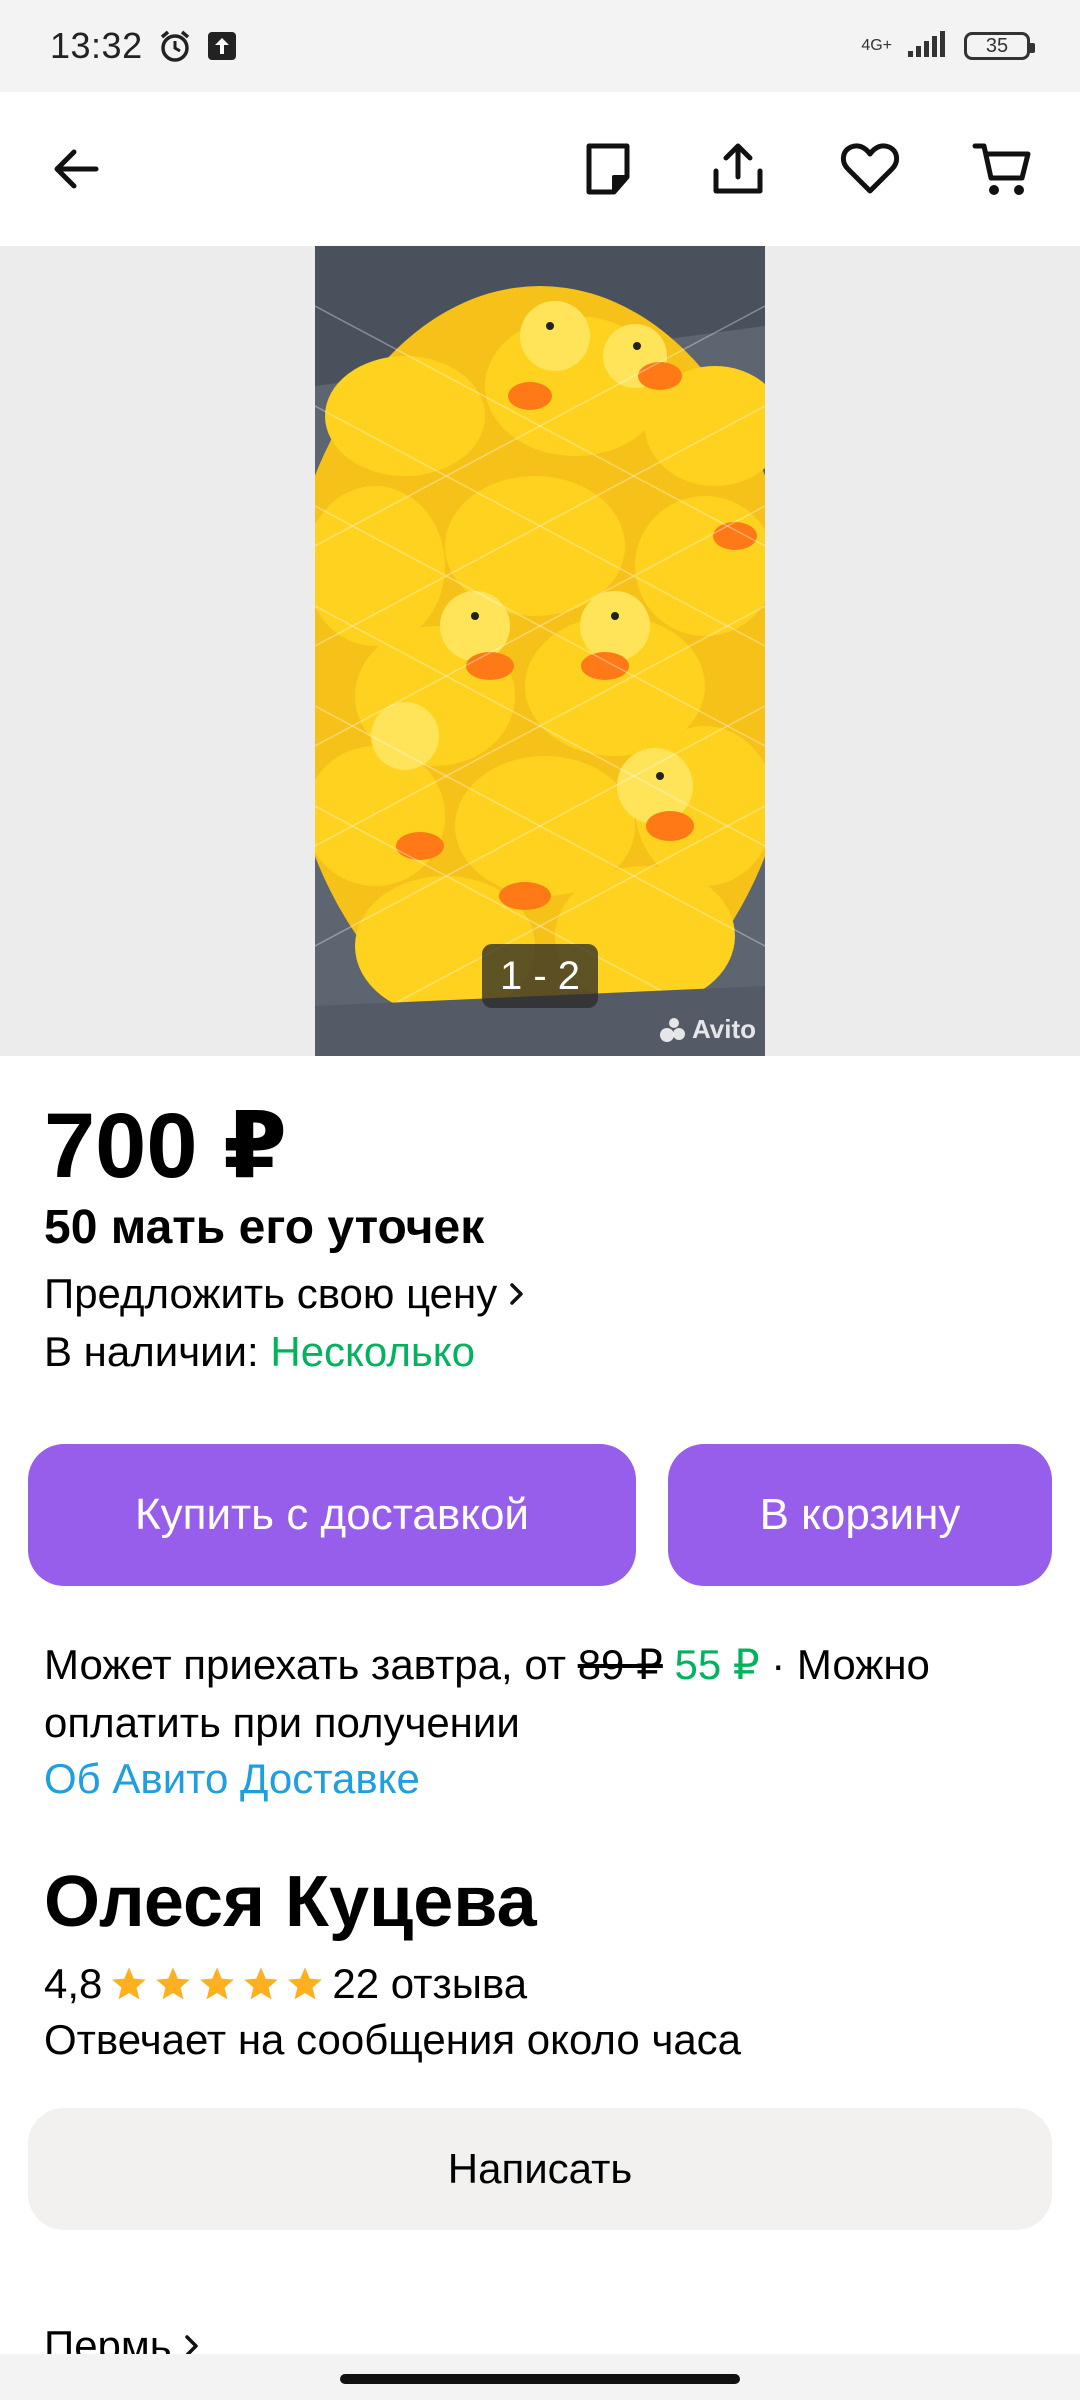 The image size is (1080, 2400). I want to click on delivery-old-price: 89 ₽, so click(620, 1664).